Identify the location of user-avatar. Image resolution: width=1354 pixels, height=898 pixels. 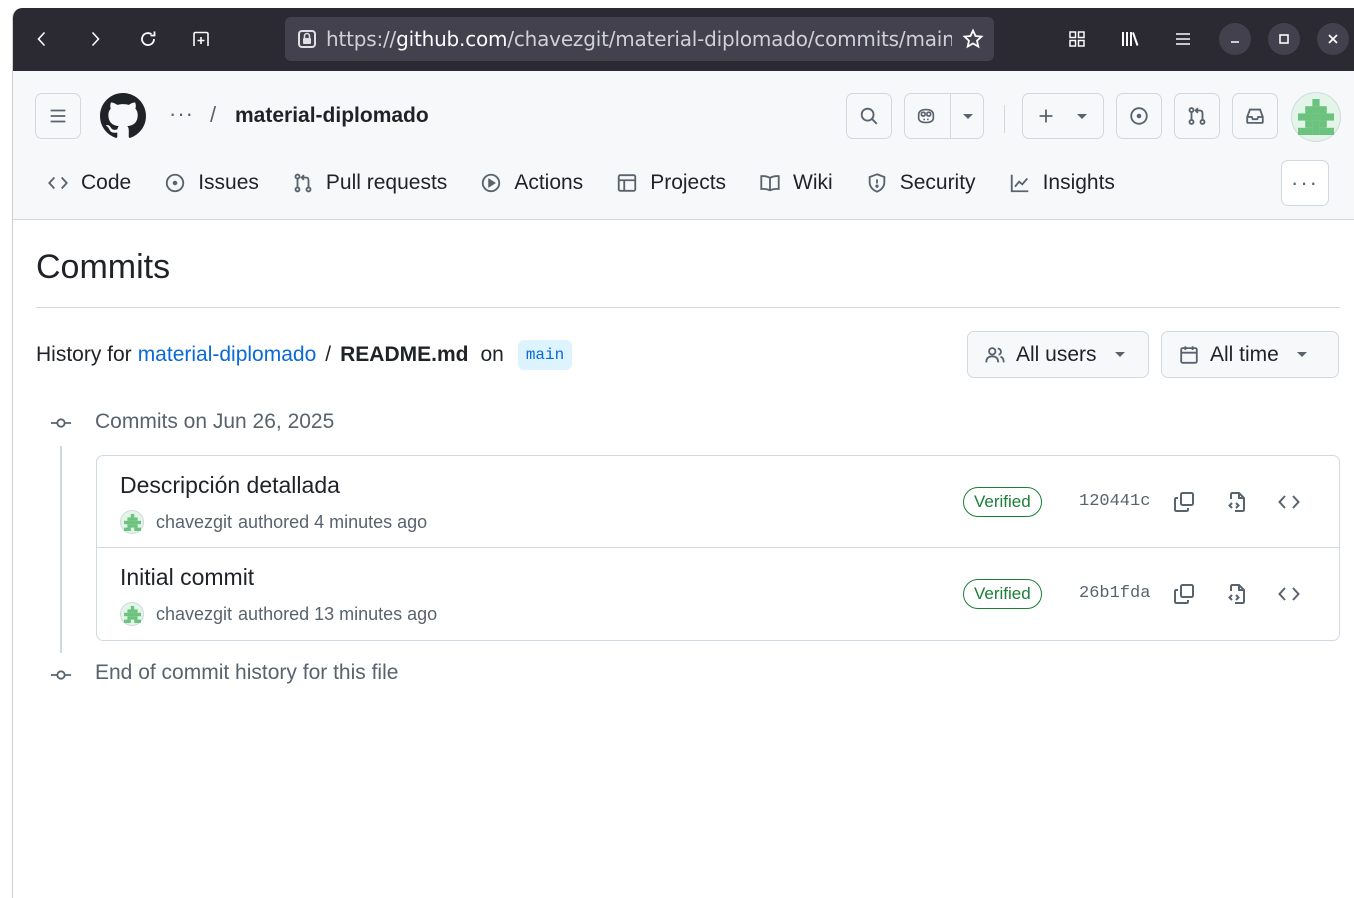
(1316, 117).